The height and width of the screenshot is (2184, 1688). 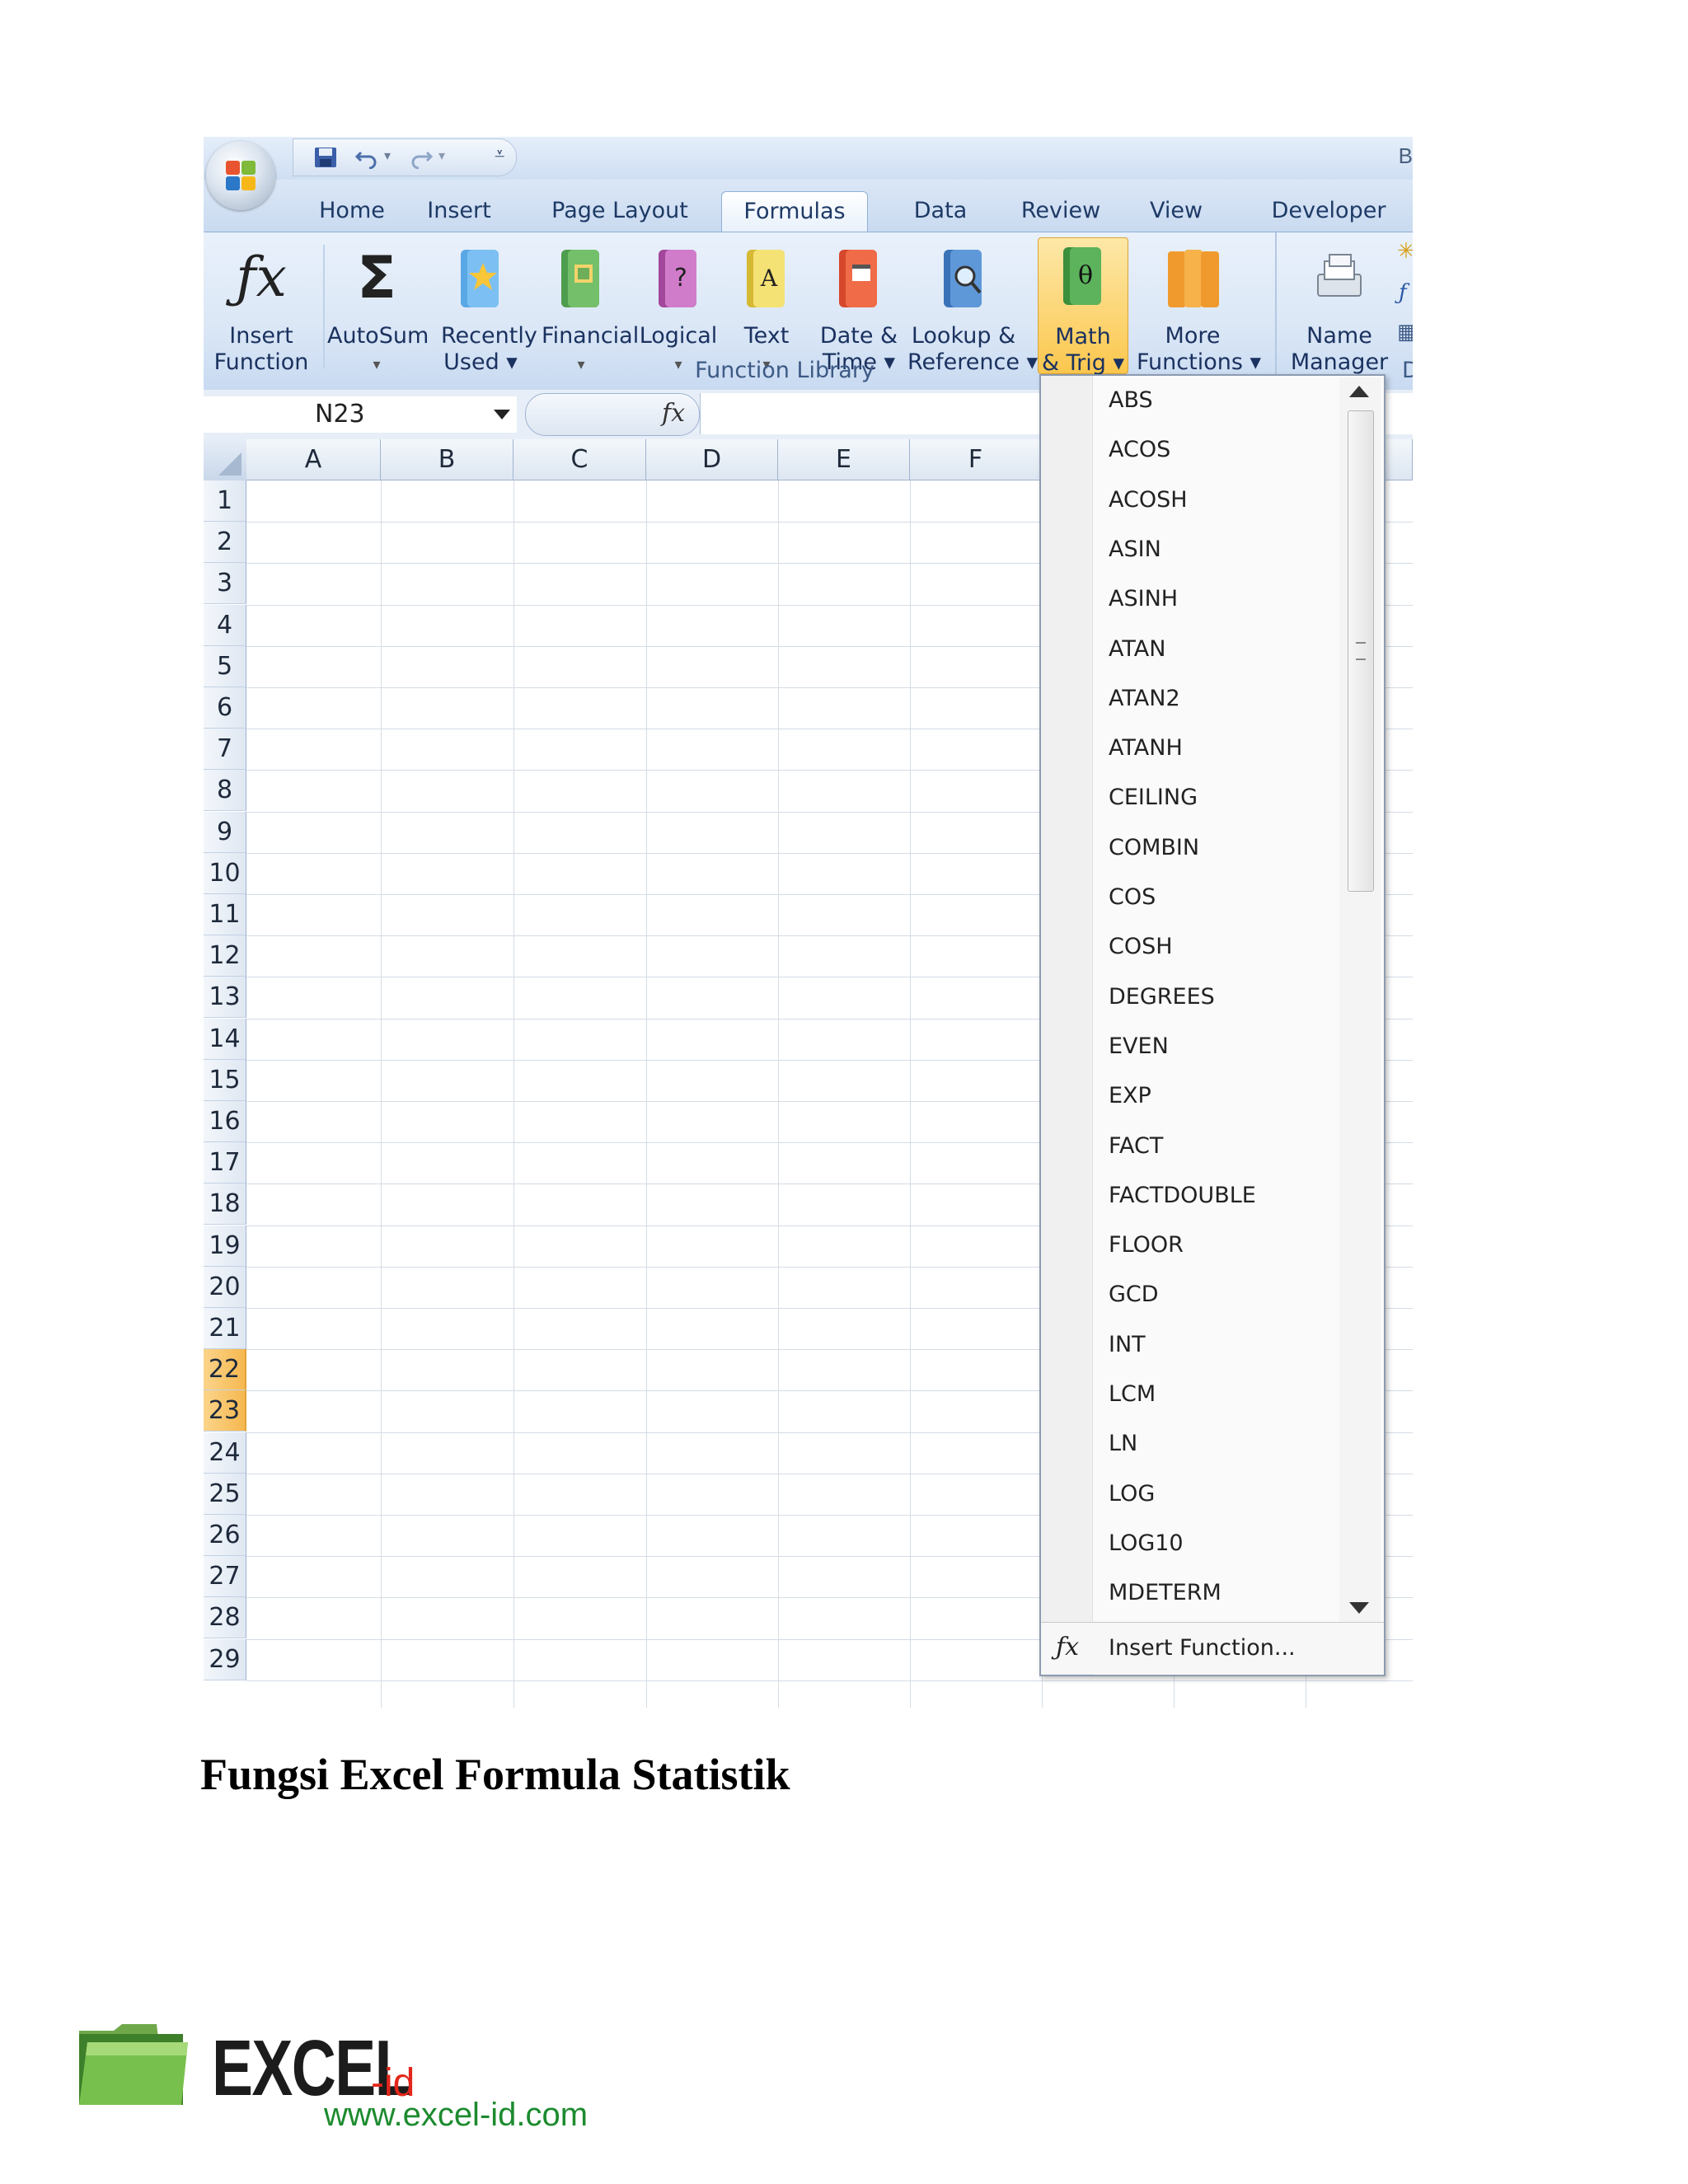 What do you see at coordinates (1405, 251) in the screenshot?
I see `define-name-icon: ✳` at bounding box center [1405, 251].